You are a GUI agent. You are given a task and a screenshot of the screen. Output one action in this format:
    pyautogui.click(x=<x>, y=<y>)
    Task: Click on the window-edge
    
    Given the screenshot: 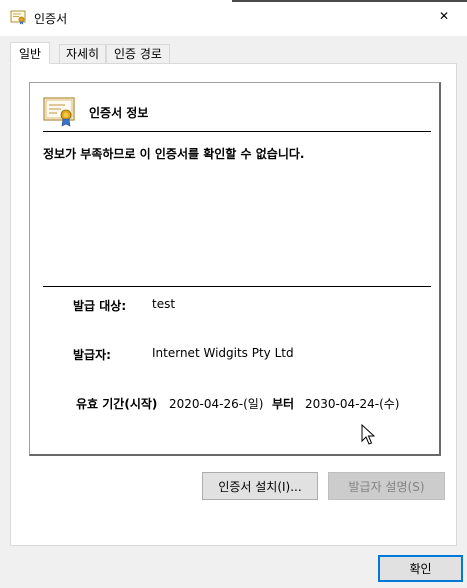 What is the action you would take?
    pyautogui.click(x=349, y=1)
    